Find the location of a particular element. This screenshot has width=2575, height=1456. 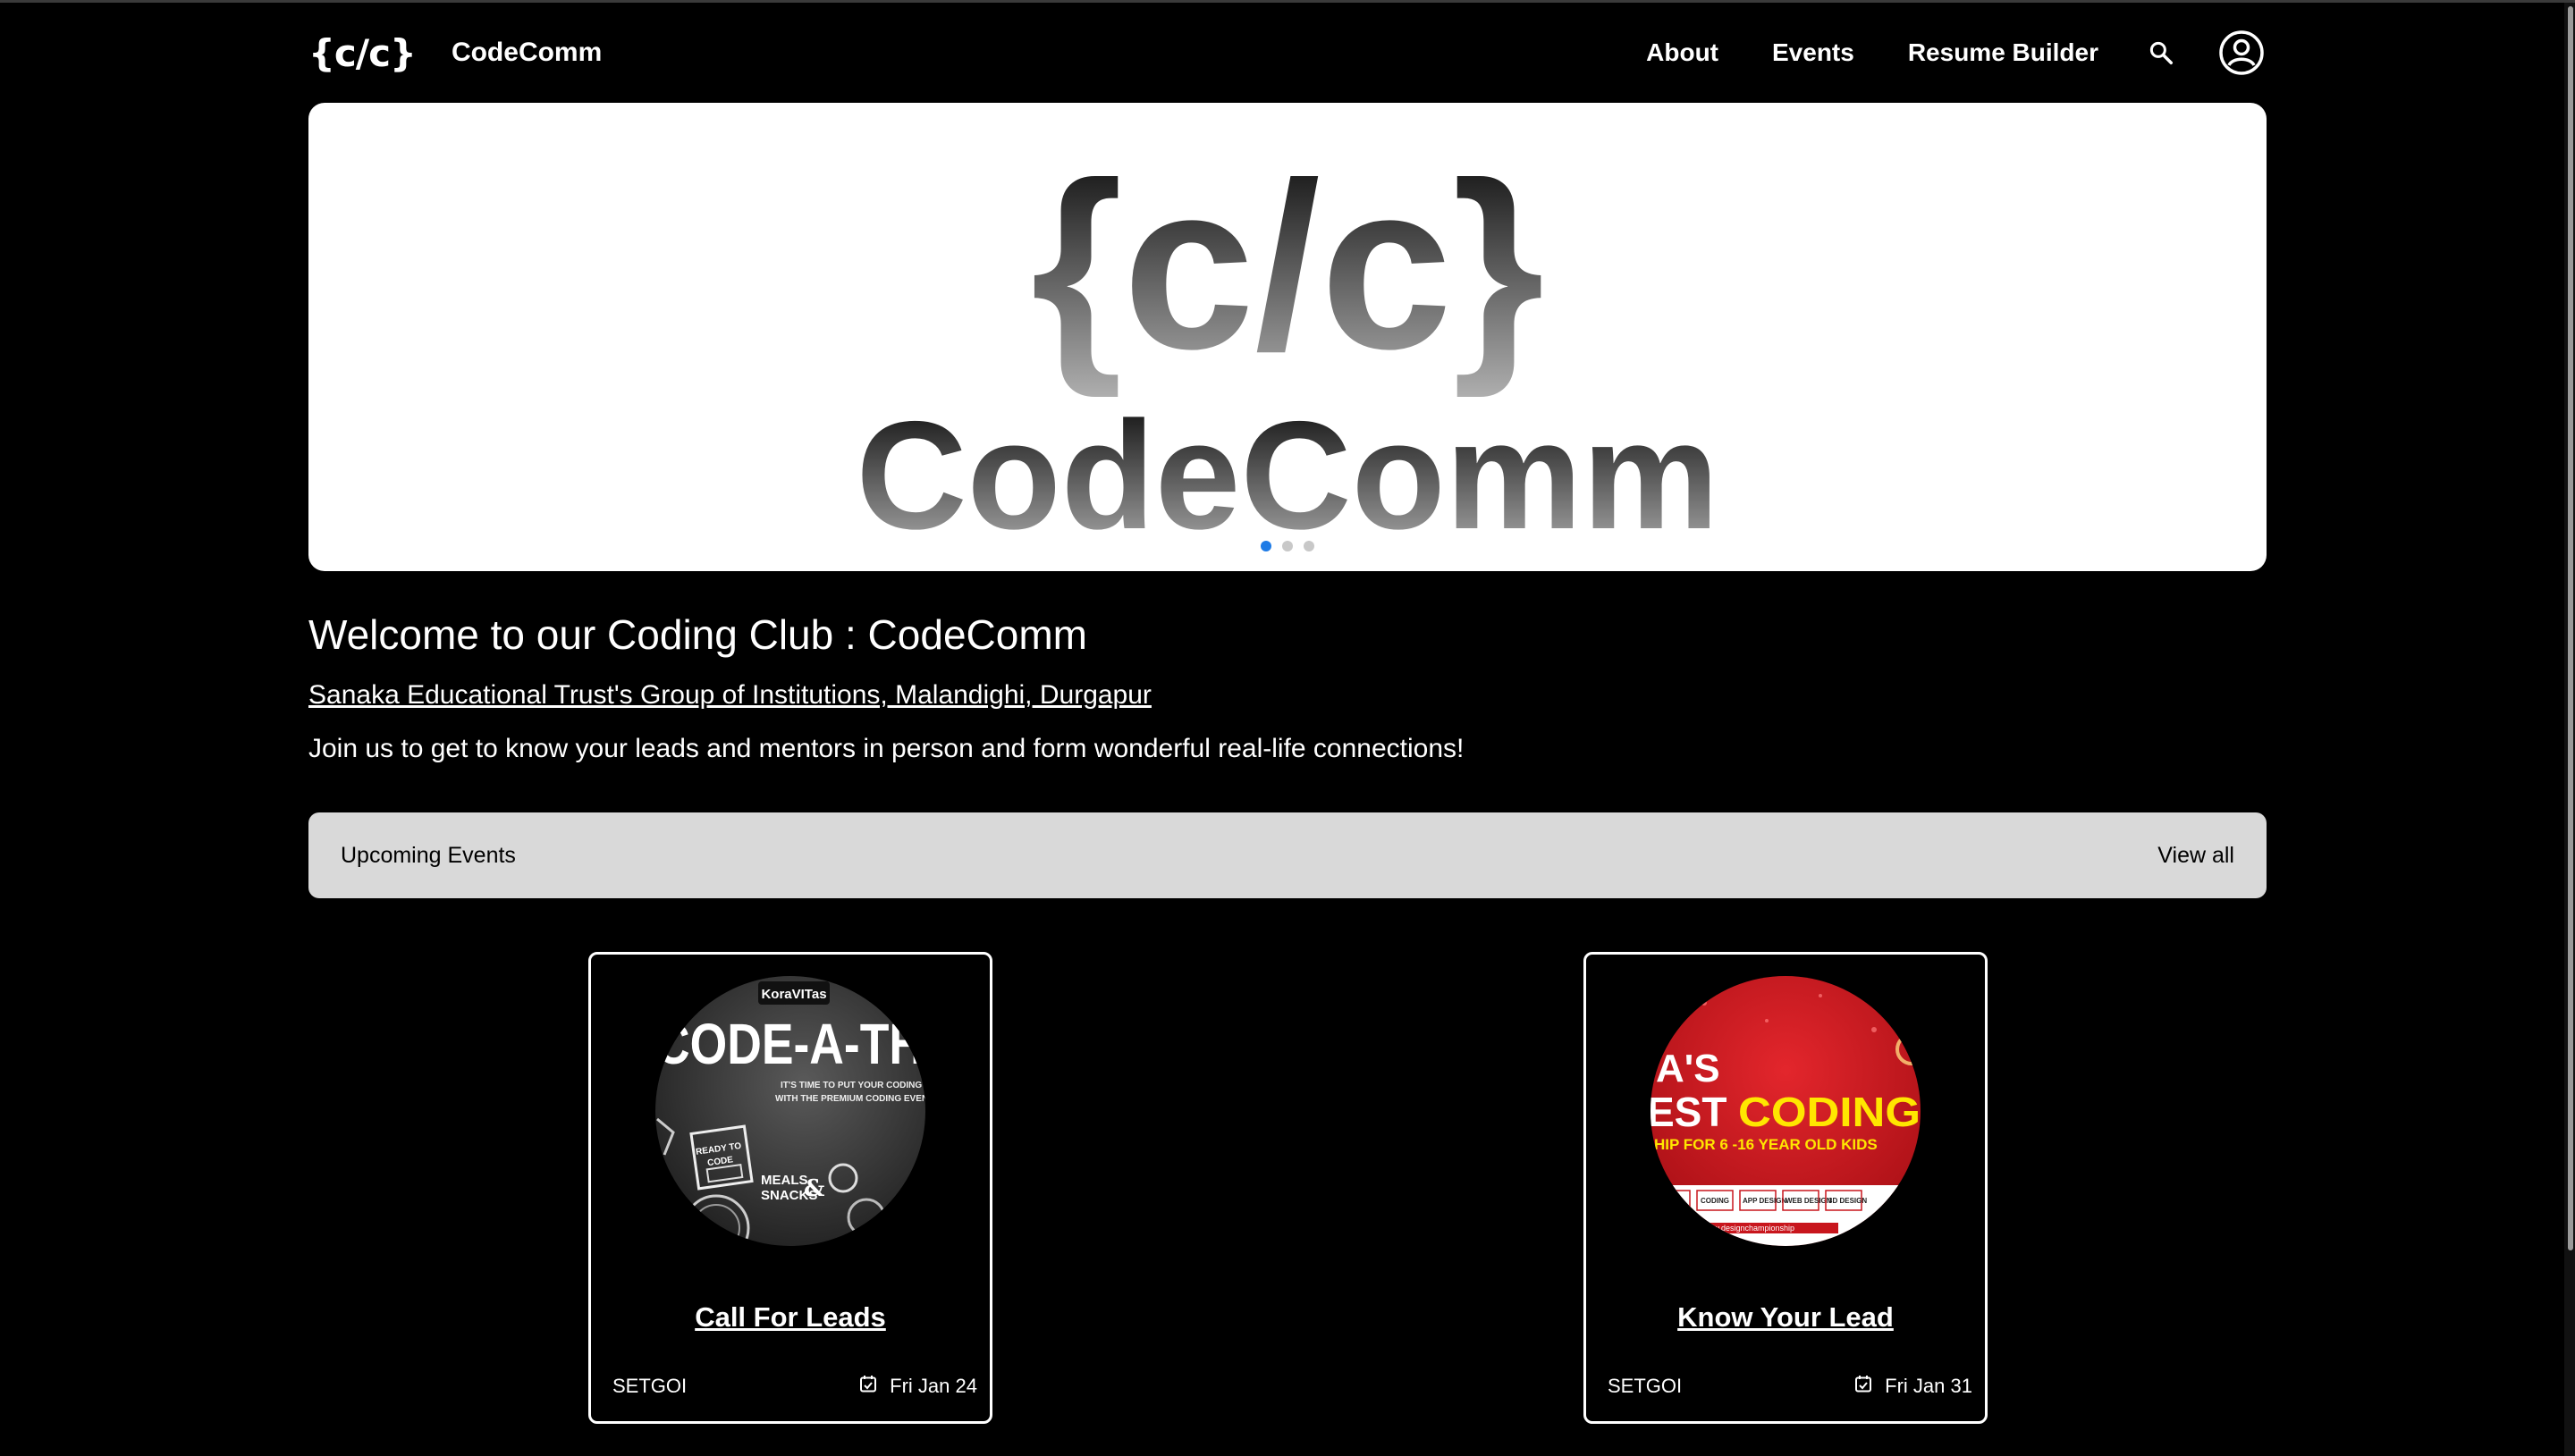

svg-text: WEB DESIGN is located at coordinates (1809, 1201).